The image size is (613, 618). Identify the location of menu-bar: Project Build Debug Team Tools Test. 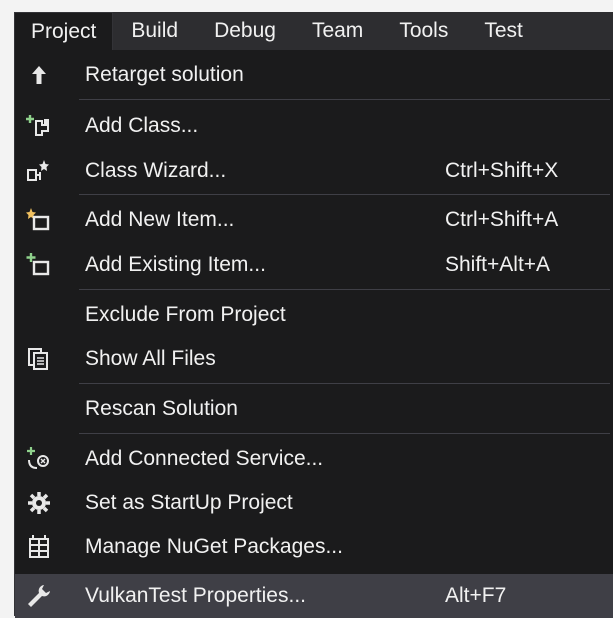
(313, 31).